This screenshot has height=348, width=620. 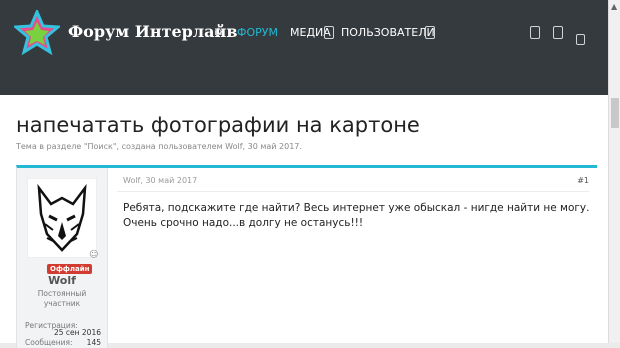 I want to click on page-title: напечатать фотографии на картоне, so click(x=218, y=125).